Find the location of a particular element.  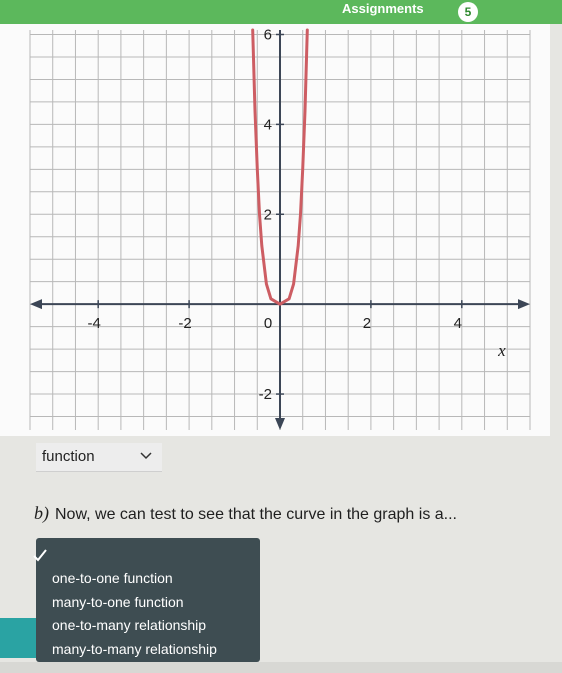

question-part-label: b) is located at coordinates (41, 513).